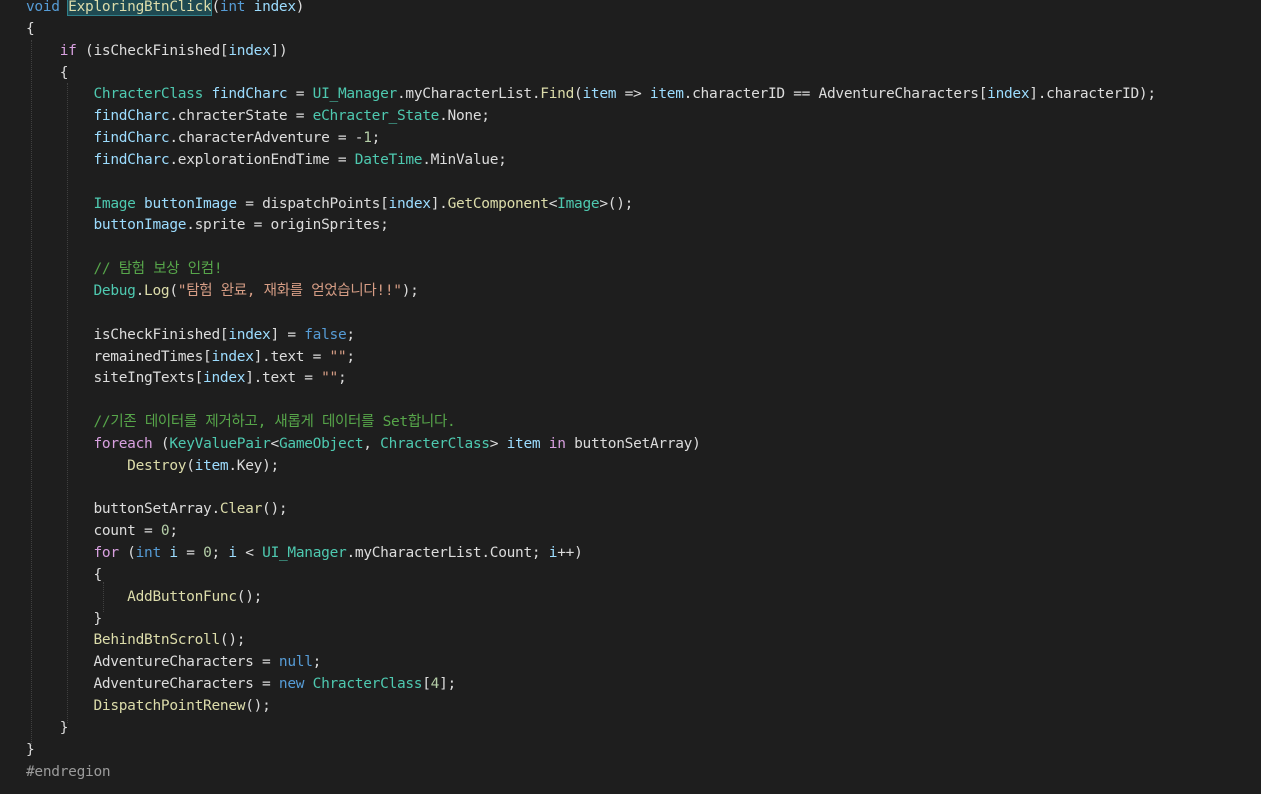 Image resolution: width=1261 pixels, height=794 pixels. Describe the element at coordinates (591, 598) in the screenshot. I see `code-line: AddButtonFunc();` at that location.